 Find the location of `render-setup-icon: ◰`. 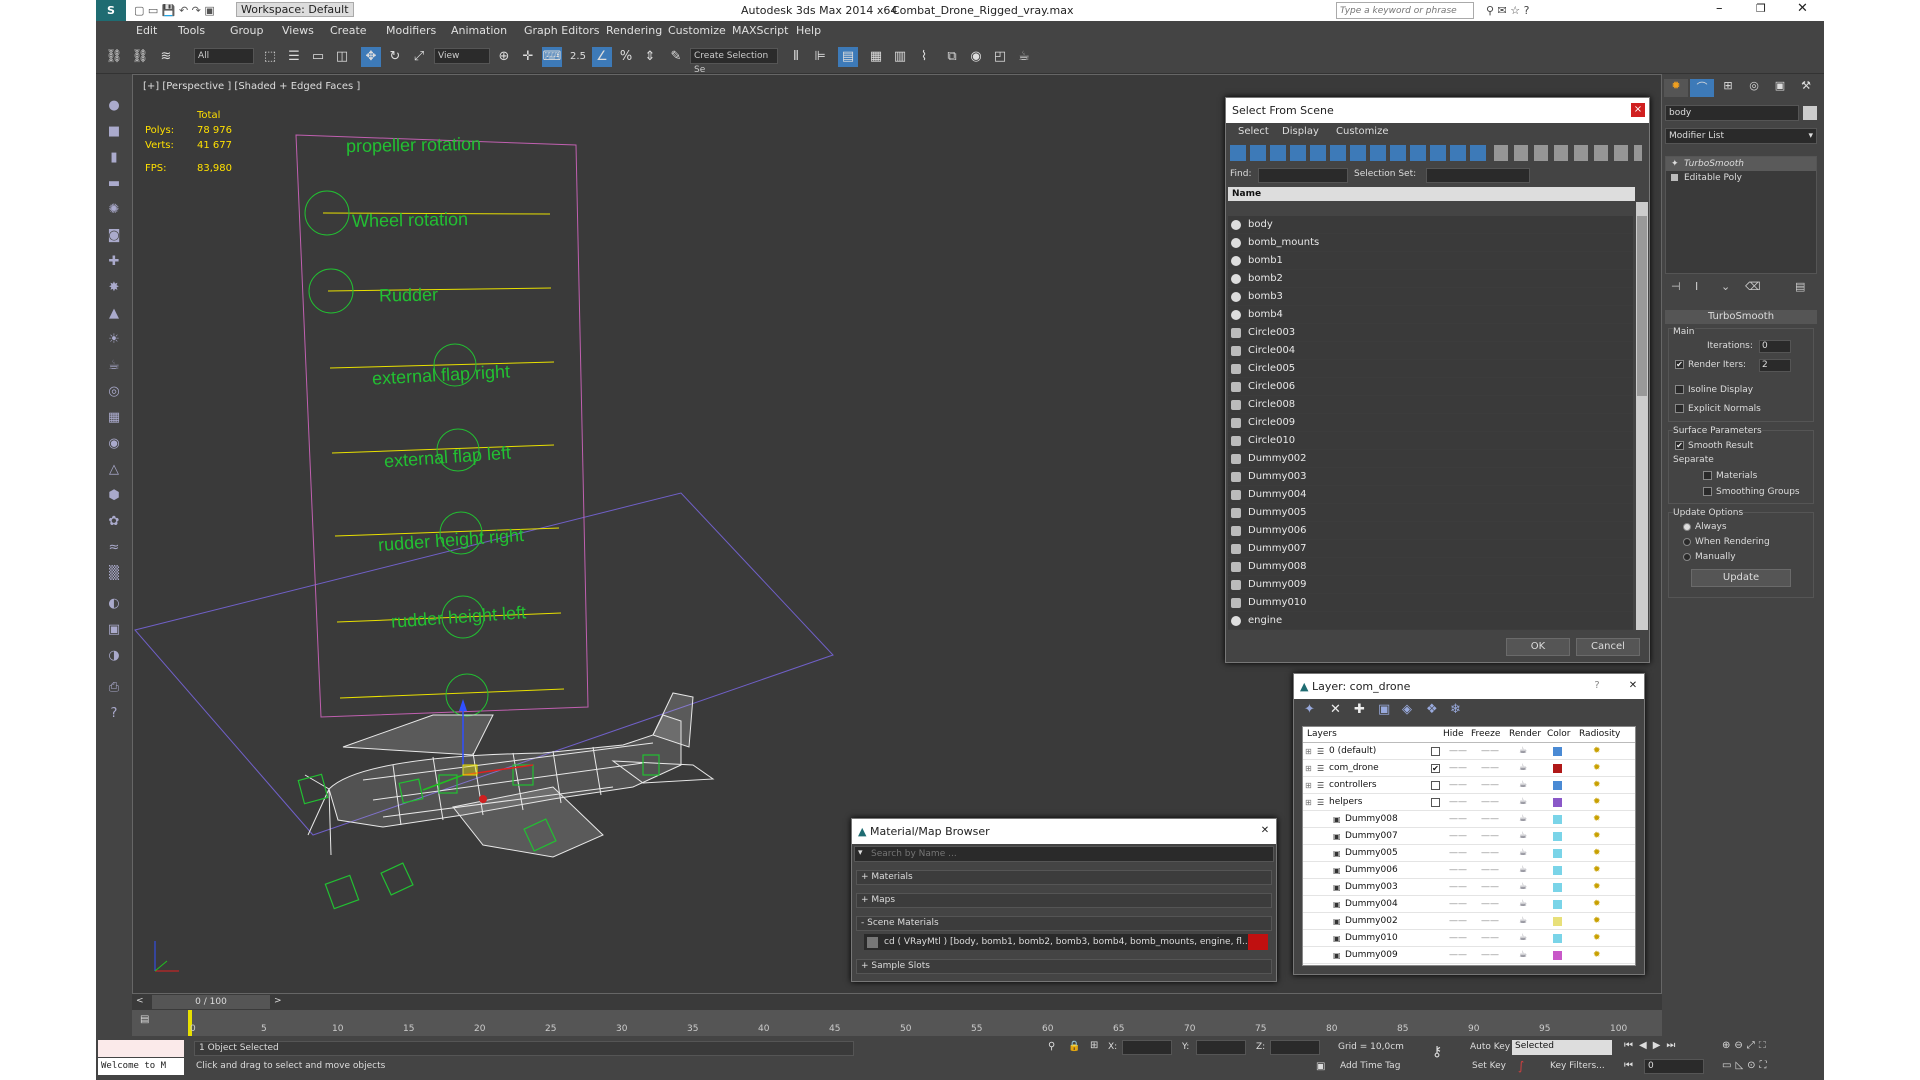

render-setup-icon: ◰ is located at coordinates (1000, 57).